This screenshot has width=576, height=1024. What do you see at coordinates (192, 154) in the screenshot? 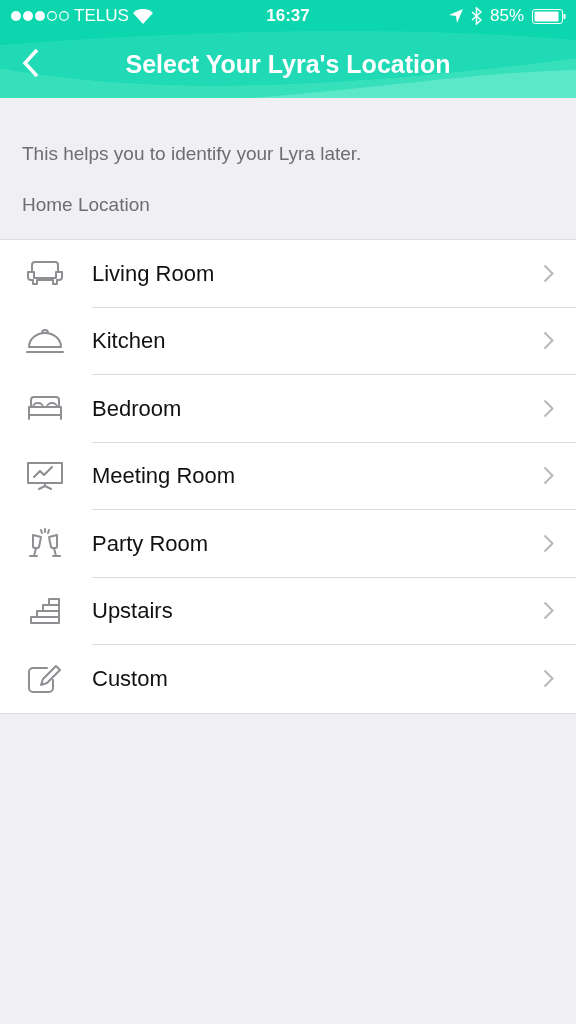
I see `intro-text: This helps you to identify your Lyra later.` at bounding box center [192, 154].